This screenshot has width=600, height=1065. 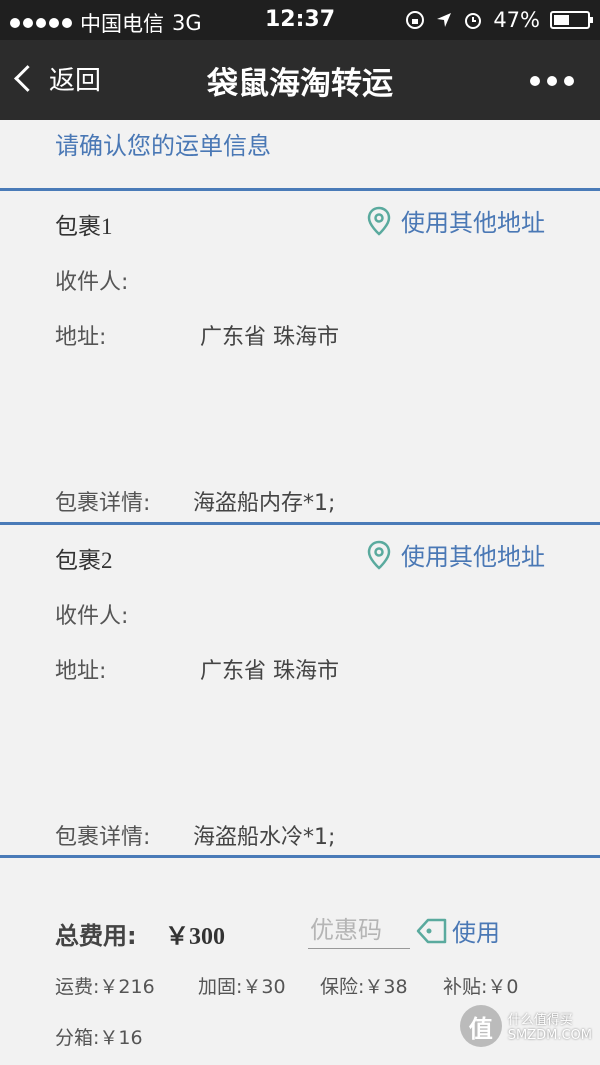 I want to click on fee-insurance: 保险:￥38, so click(x=364, y=987).